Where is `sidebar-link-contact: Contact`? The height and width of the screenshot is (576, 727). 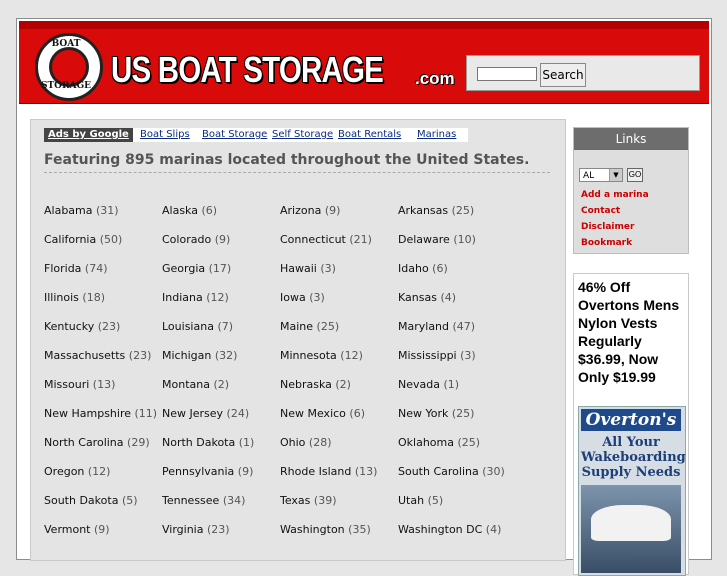 sidebar-link-contact: Contact is located at coordinates (600, 211).